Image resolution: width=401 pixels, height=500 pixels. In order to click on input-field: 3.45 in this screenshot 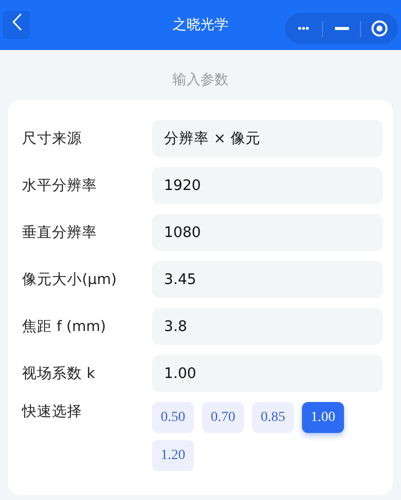, I will do `click(267, 279)`.